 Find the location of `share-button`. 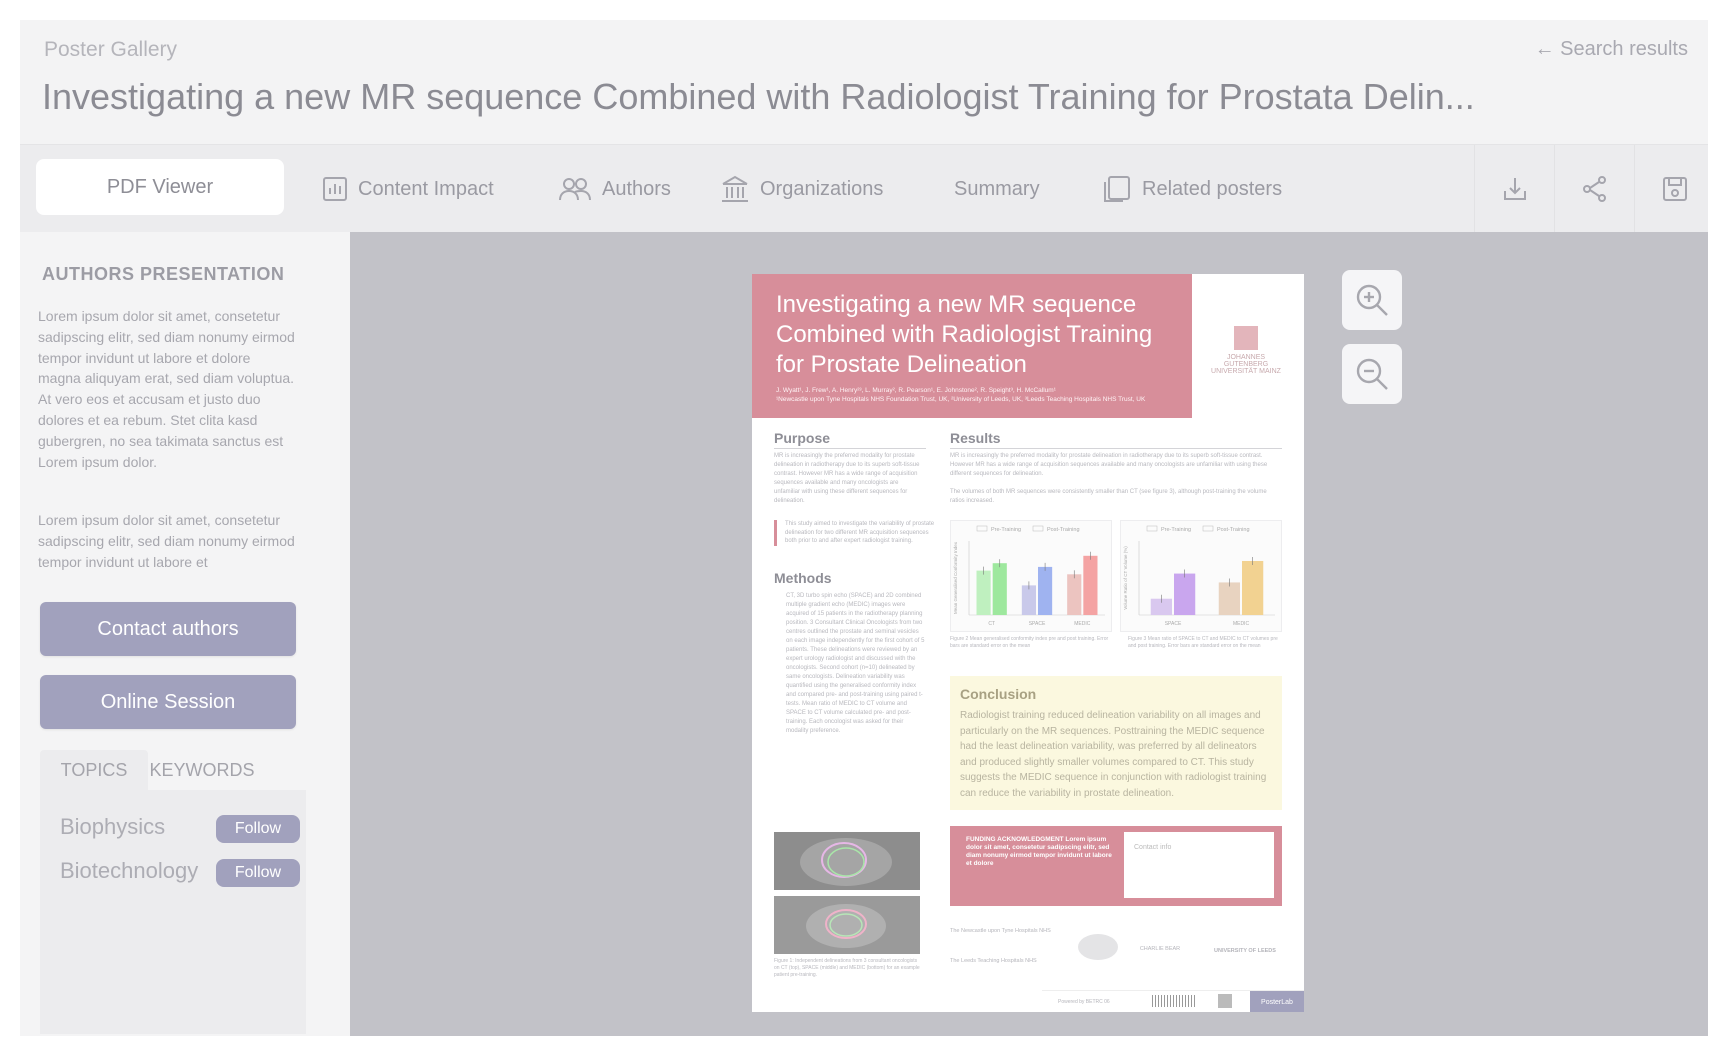

share-button is located at coordinates (1594, 189).